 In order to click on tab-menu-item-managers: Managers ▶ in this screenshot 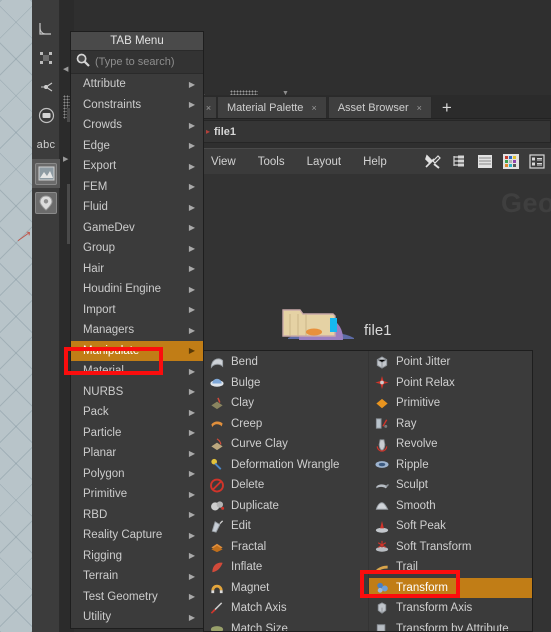, I will do `click(137, 330)`.